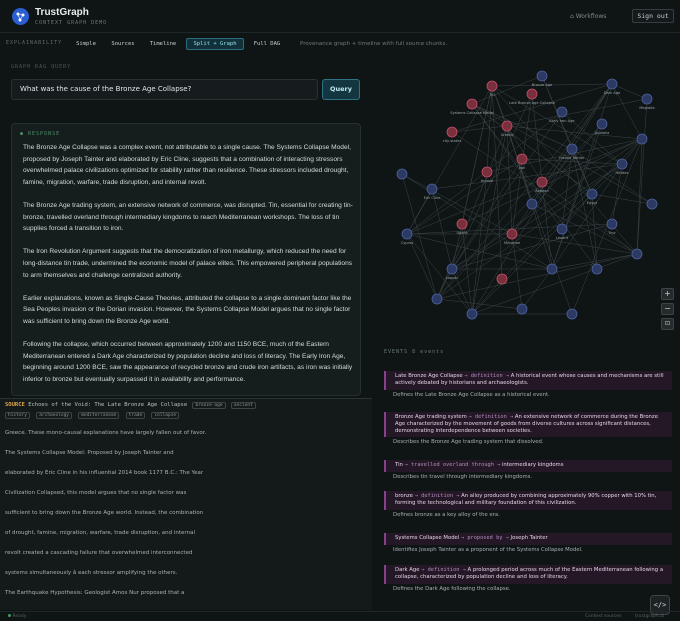  Describe the element at coordinates (427, 538) in the screenshot. I see `event-subject: Systems Collapse Model` at that location.